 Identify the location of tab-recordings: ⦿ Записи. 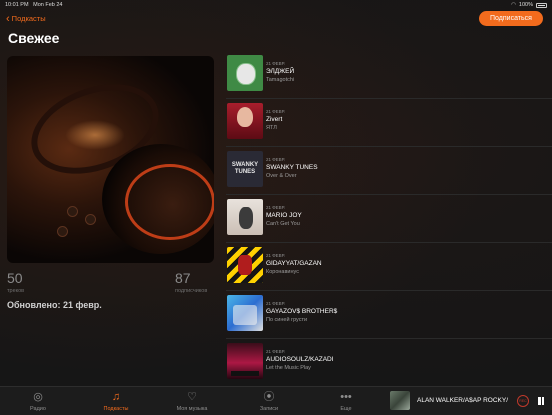
(269, 401).